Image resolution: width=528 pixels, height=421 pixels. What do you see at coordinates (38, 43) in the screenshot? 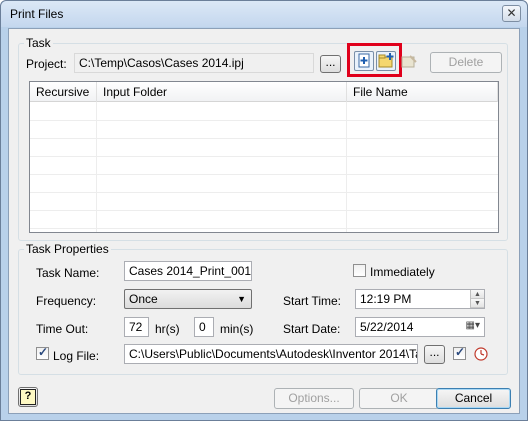
I see `task-group-label: Task` at bounding box center [38, 43].